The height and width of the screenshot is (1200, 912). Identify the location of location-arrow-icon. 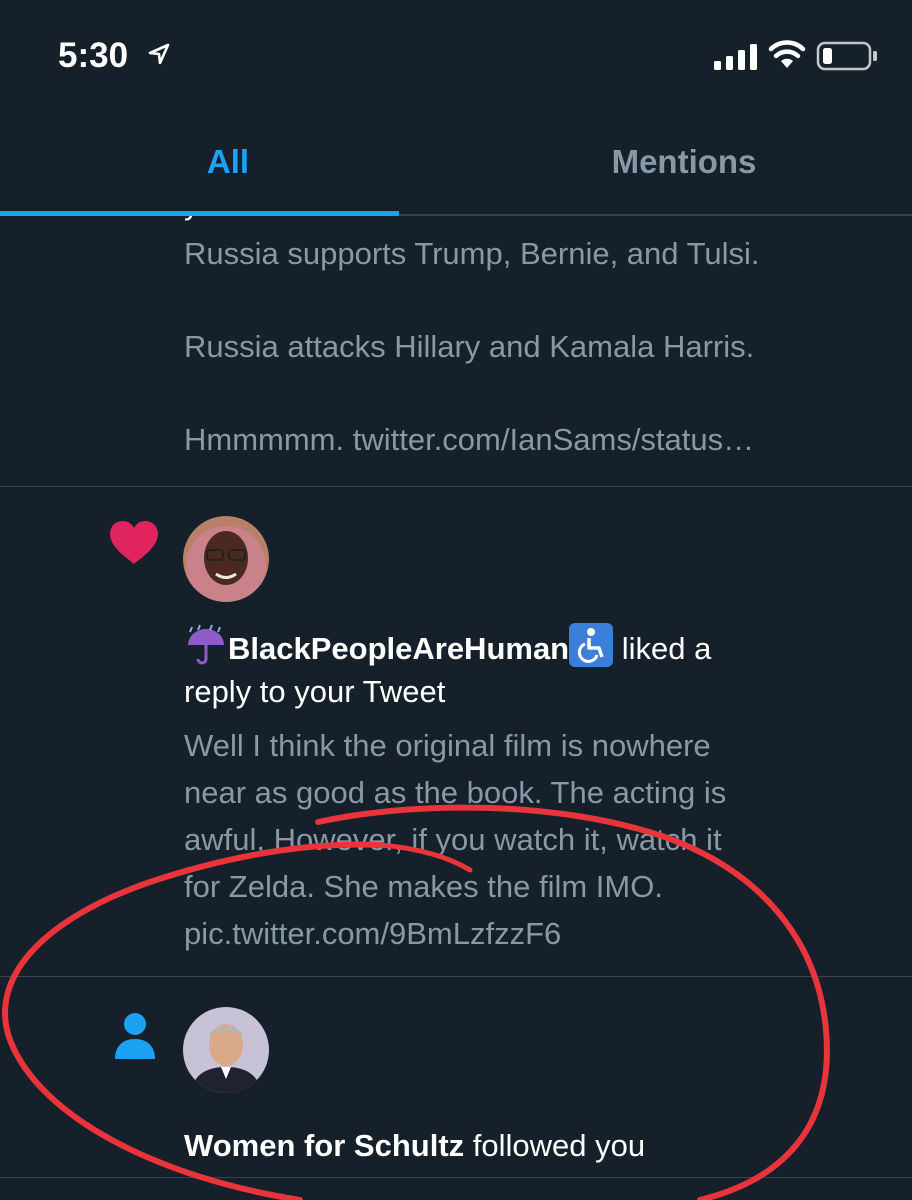
(159, 54).